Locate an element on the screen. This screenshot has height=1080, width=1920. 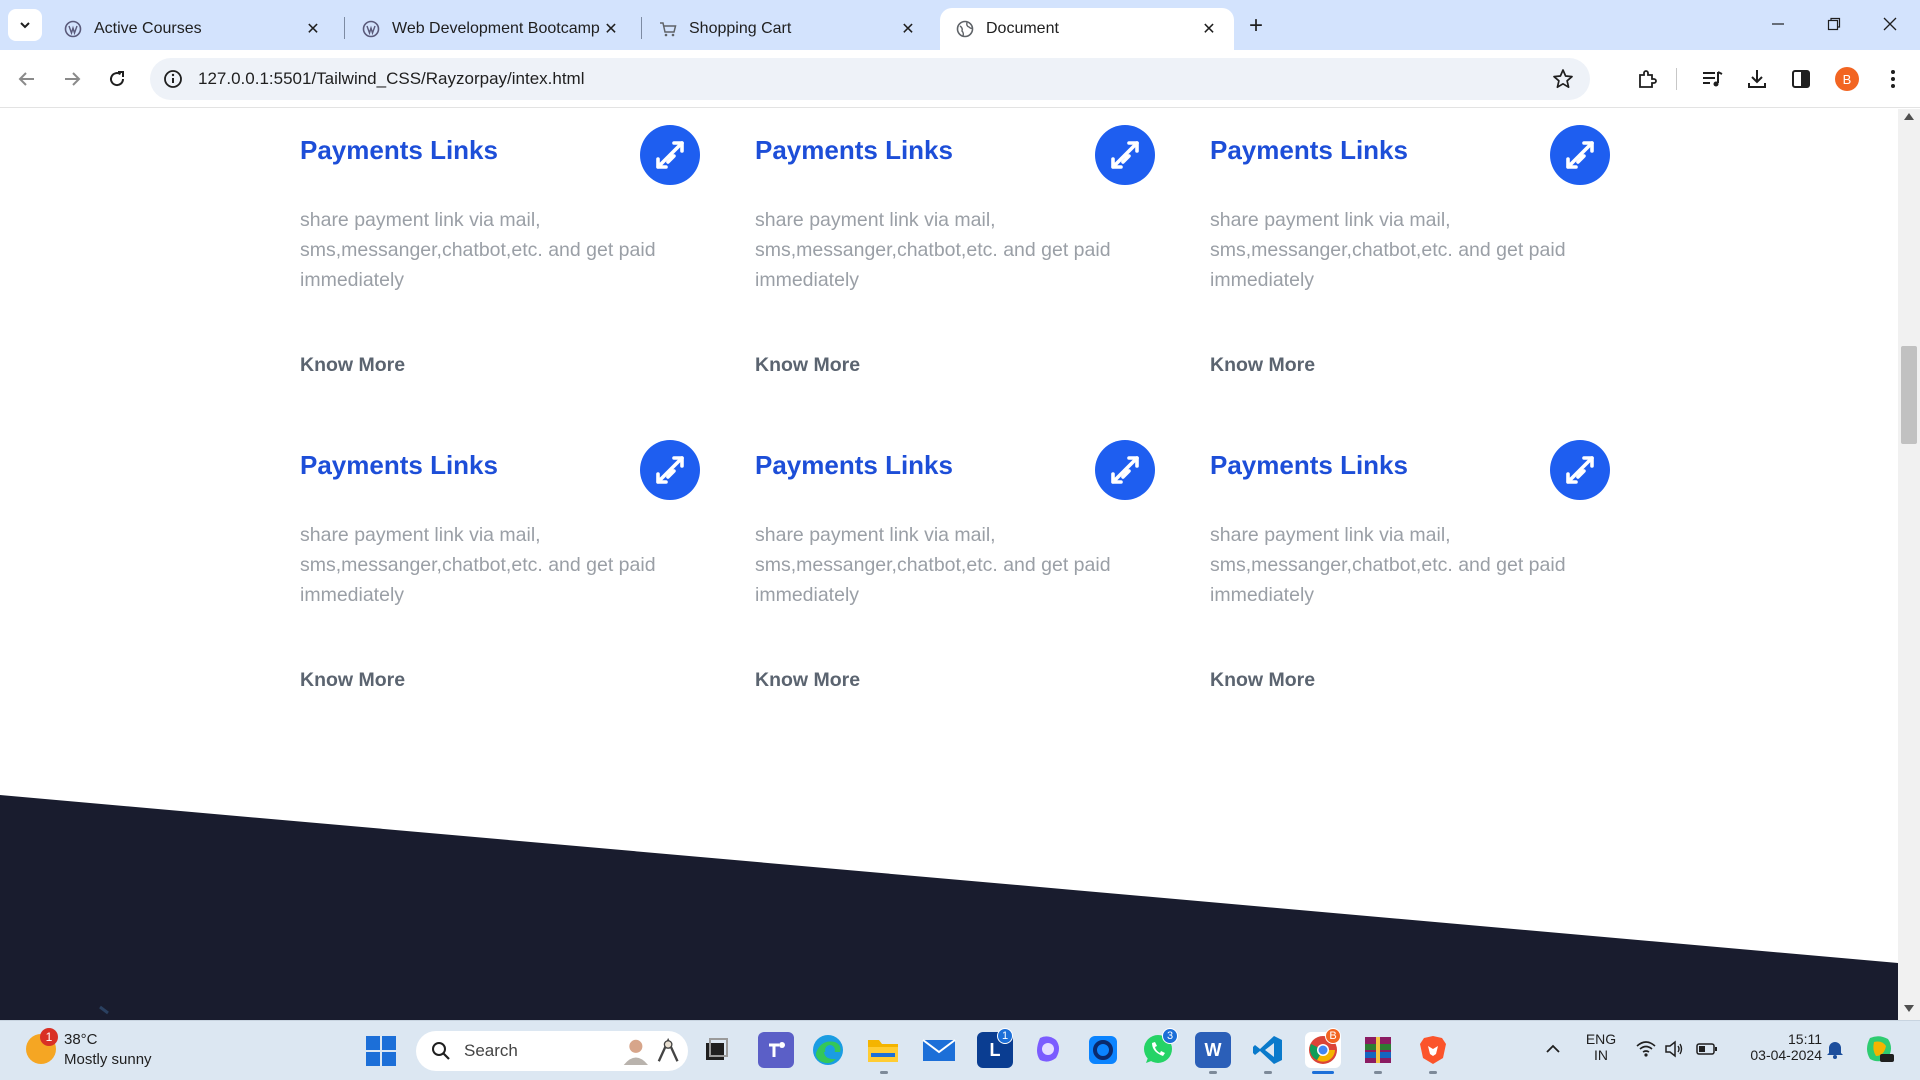
scroll-up-arrow-icon is located at coordinates (1909, 116).